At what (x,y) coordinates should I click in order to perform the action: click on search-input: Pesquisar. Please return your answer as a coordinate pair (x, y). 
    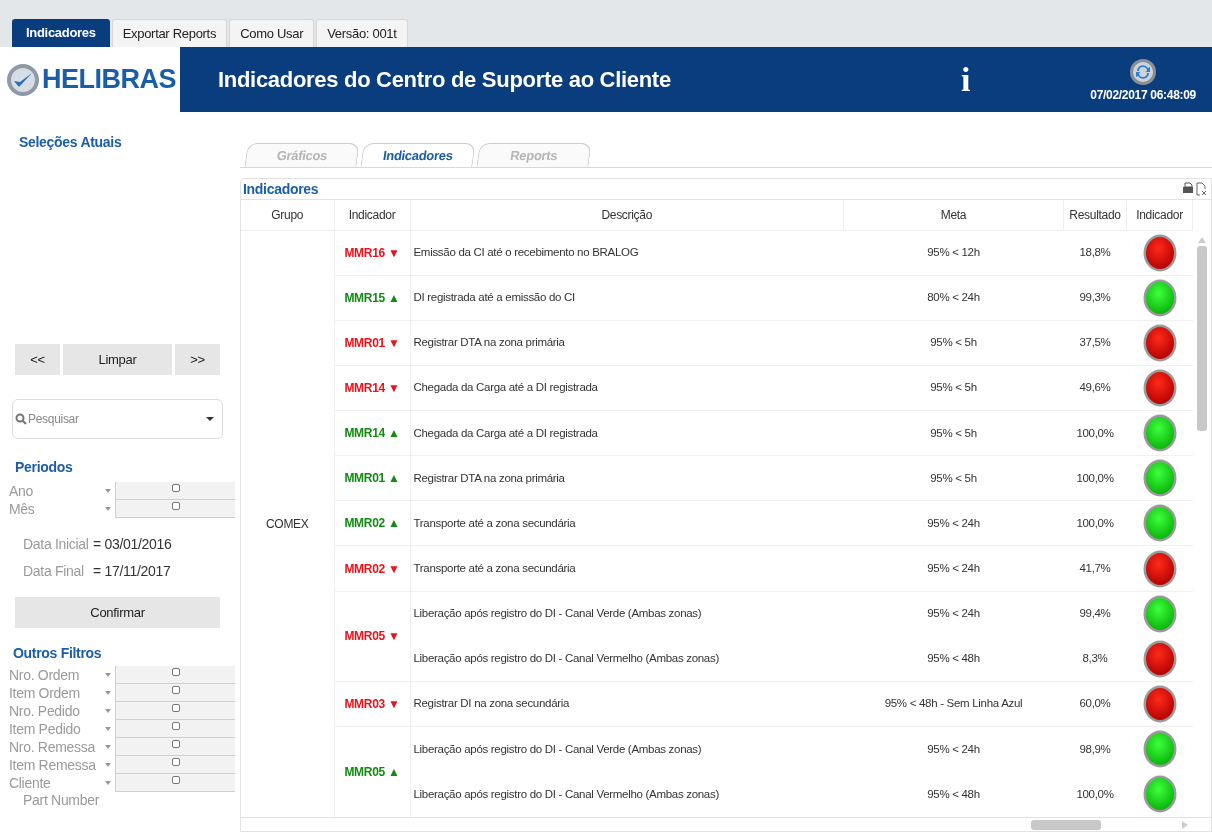
    Looking at the image, I should click on (117, 419).